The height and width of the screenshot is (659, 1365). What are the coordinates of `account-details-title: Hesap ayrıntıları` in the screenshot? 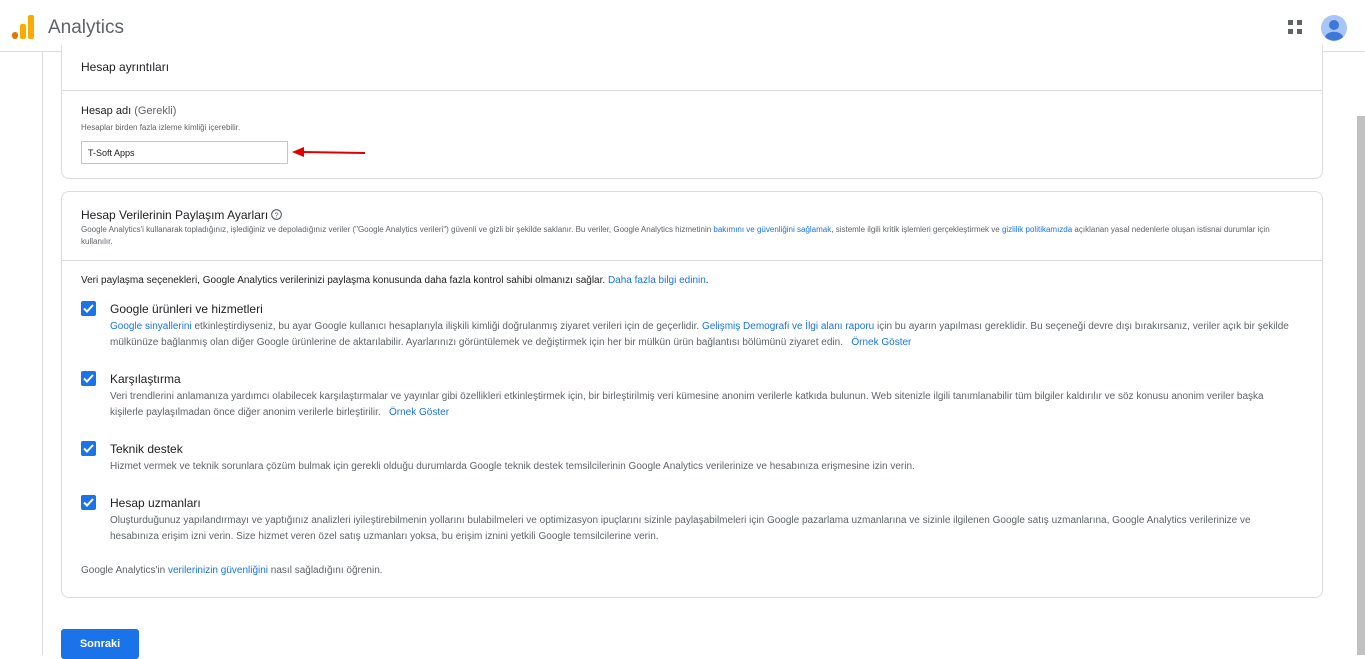 It's located at (125, 67).